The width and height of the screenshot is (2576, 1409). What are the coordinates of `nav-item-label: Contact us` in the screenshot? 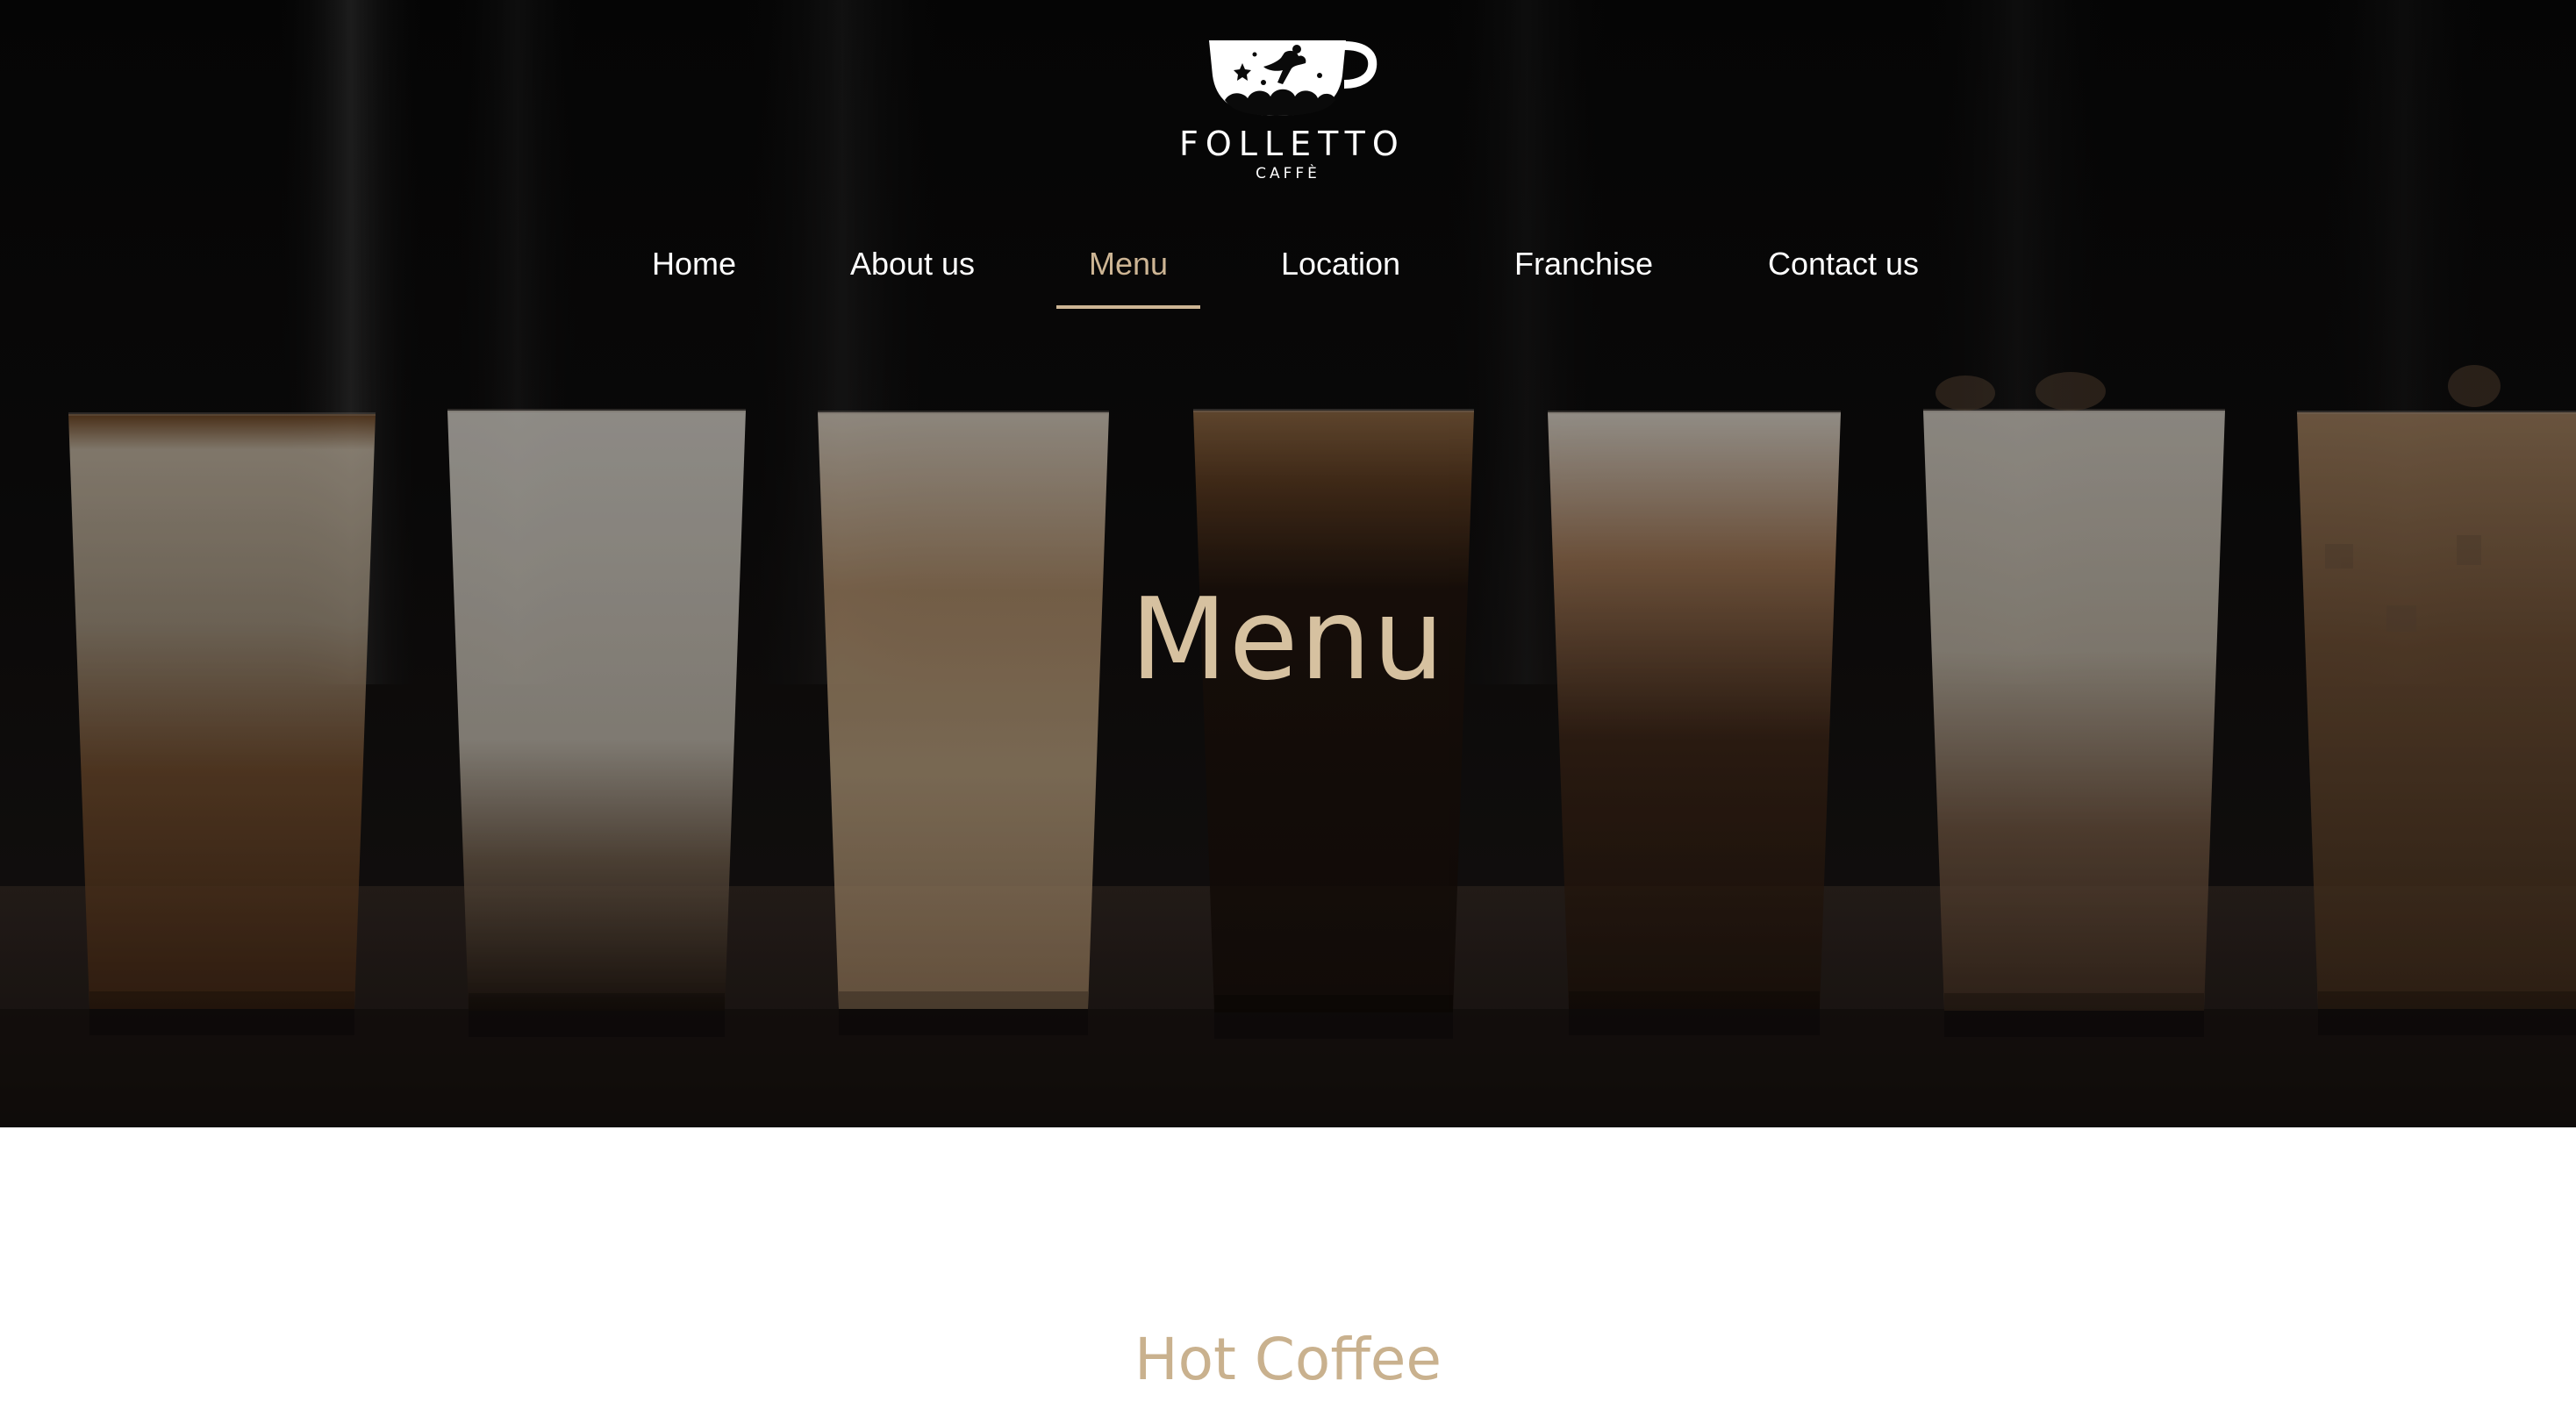 It's located at (1843, 264).